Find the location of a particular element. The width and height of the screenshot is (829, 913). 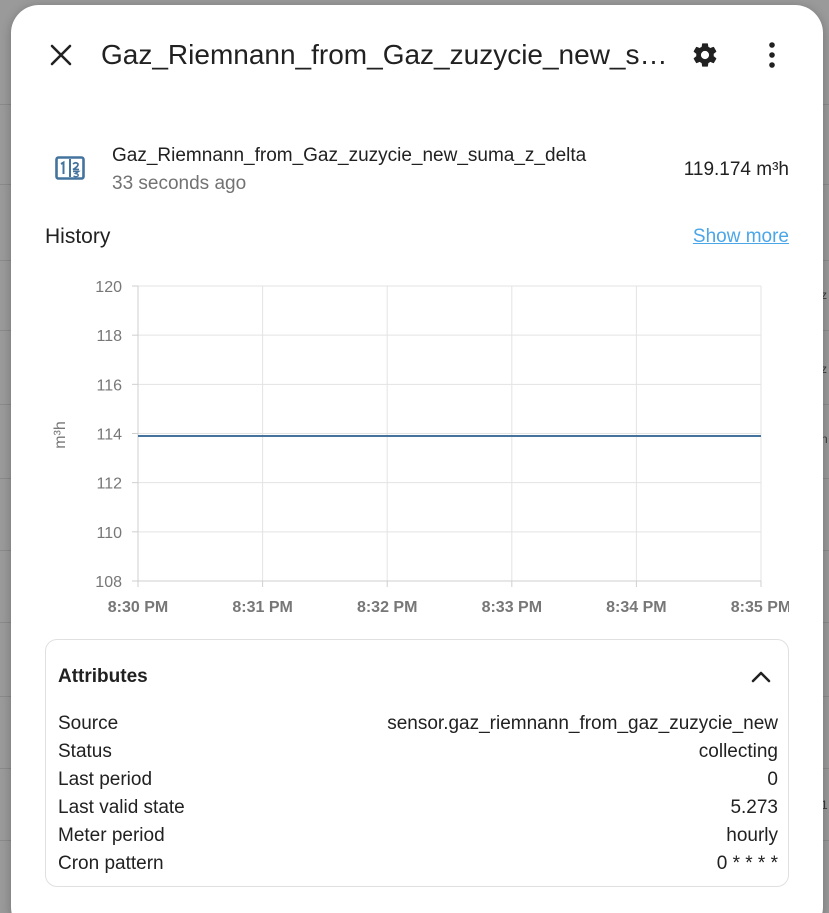

y-axis-label: m³h is located at coordinates (60, 435).